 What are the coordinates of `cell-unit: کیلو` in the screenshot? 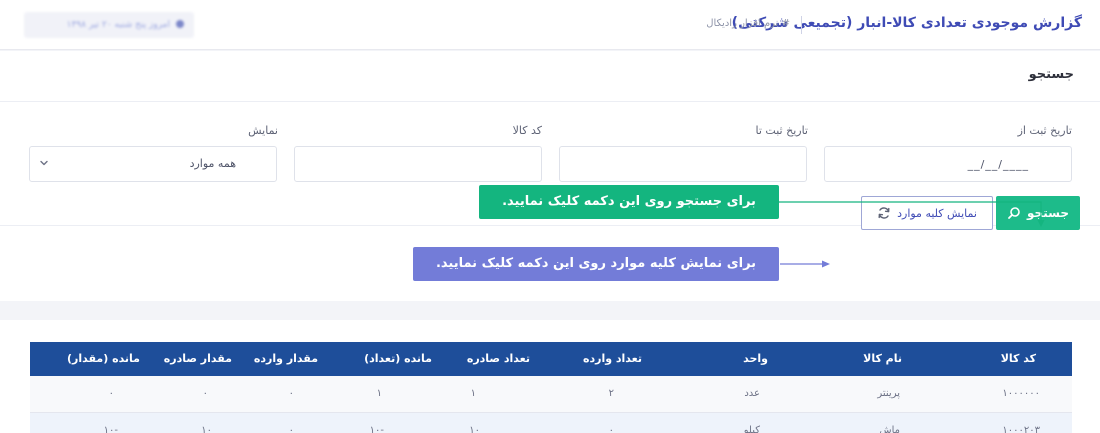 It's located at (751, 429).